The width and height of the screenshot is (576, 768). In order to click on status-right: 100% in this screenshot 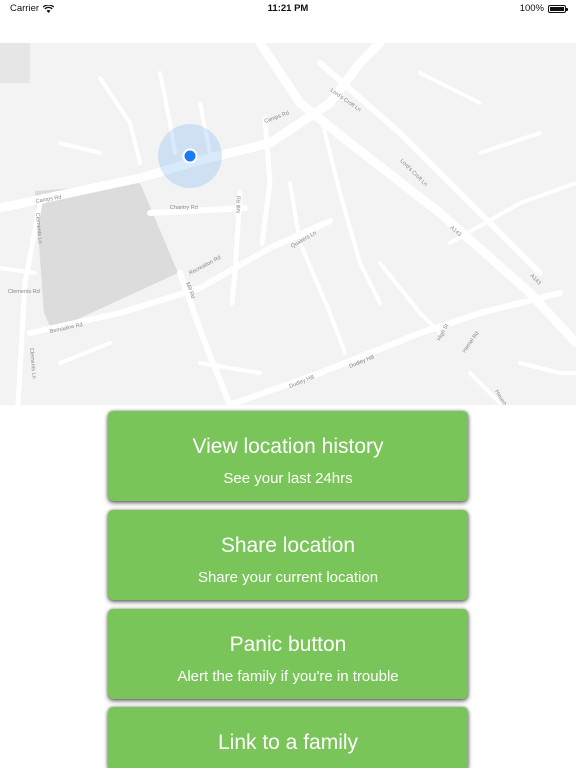, I will do `click(543, 8)`.